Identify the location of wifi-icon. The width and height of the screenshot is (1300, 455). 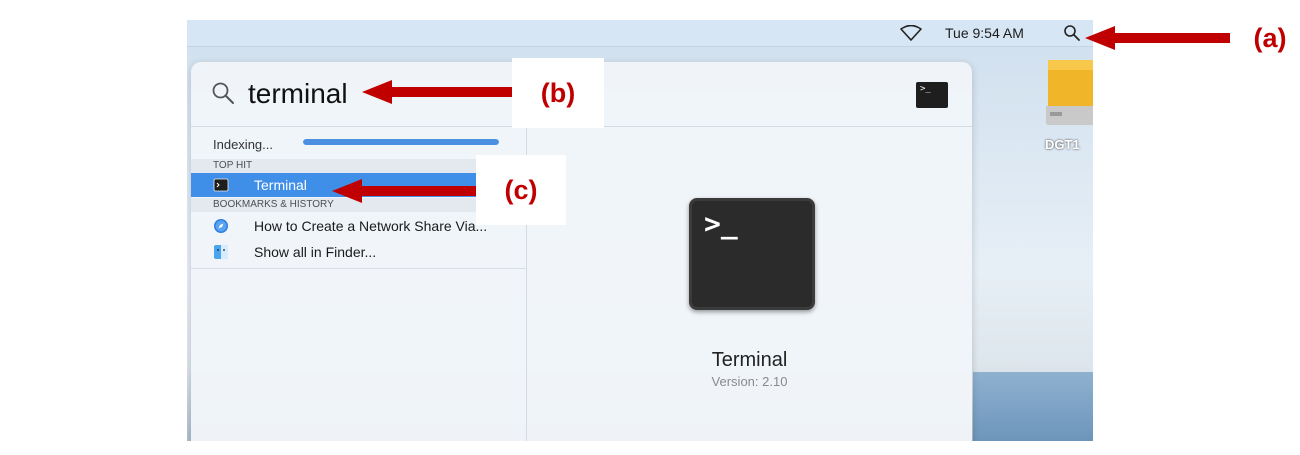
(911, 33).